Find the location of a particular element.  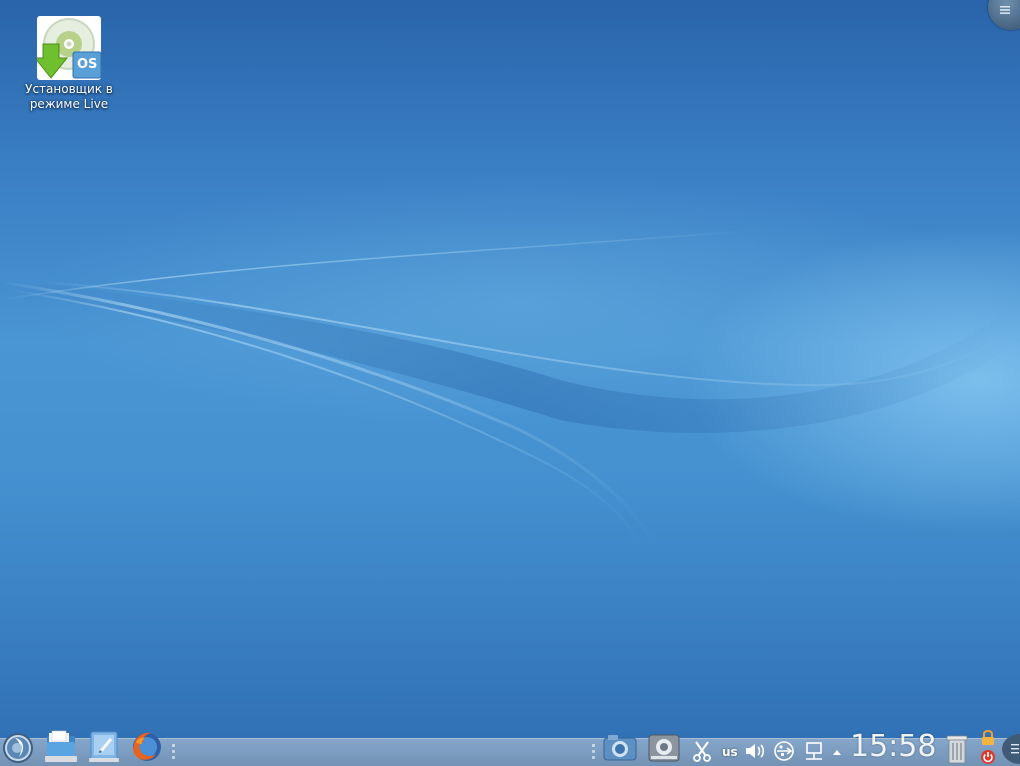

lock-screen-icon is located at coordinates (988, 737).